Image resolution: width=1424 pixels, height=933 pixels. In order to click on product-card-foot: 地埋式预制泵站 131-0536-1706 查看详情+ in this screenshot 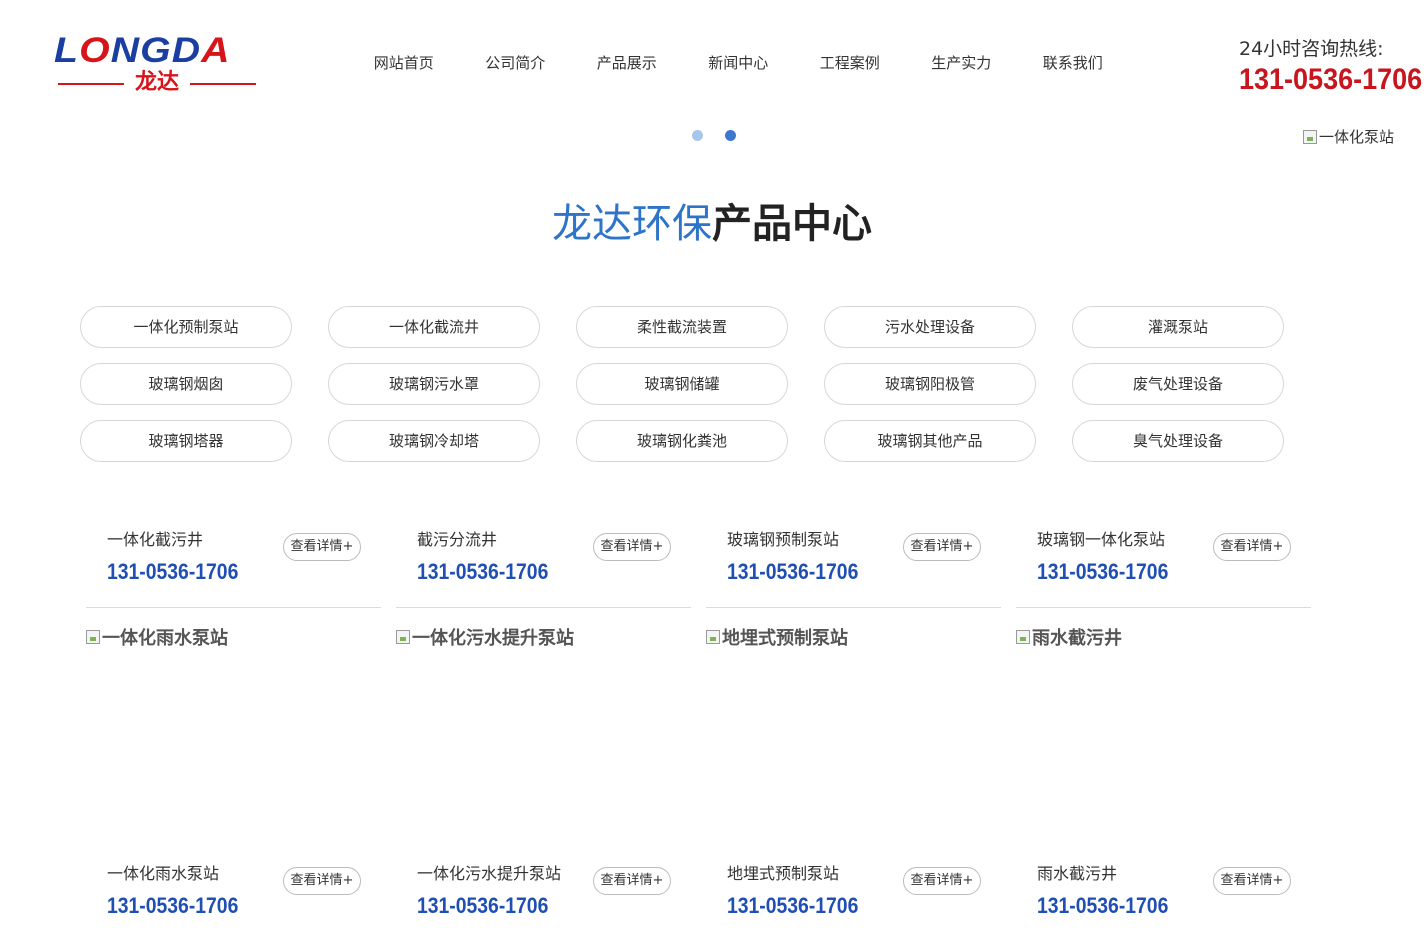, I will do `click(853, 897)`.